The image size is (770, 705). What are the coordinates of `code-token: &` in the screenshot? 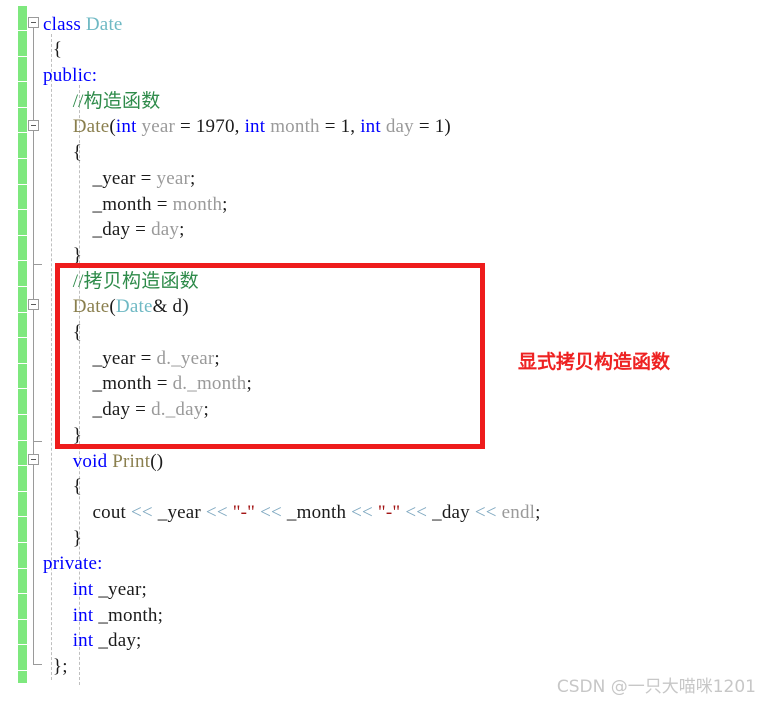 It's located at (160, 306).